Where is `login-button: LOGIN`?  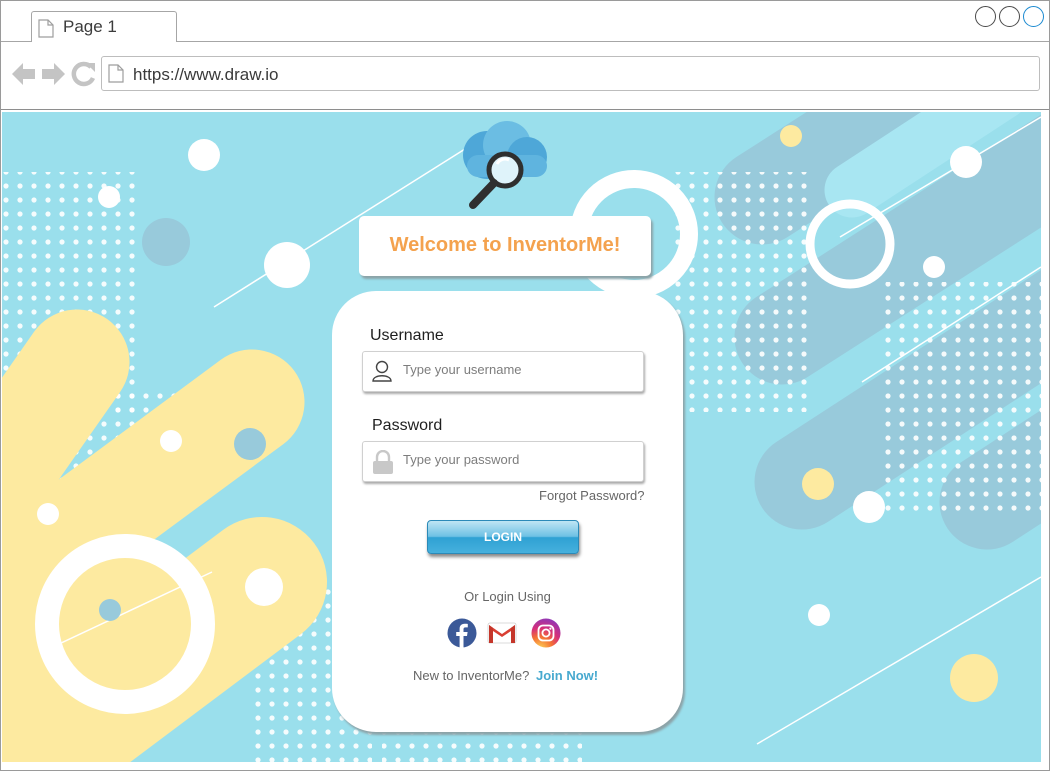 login-button: LOGIN is located at coordinates (503, 537).